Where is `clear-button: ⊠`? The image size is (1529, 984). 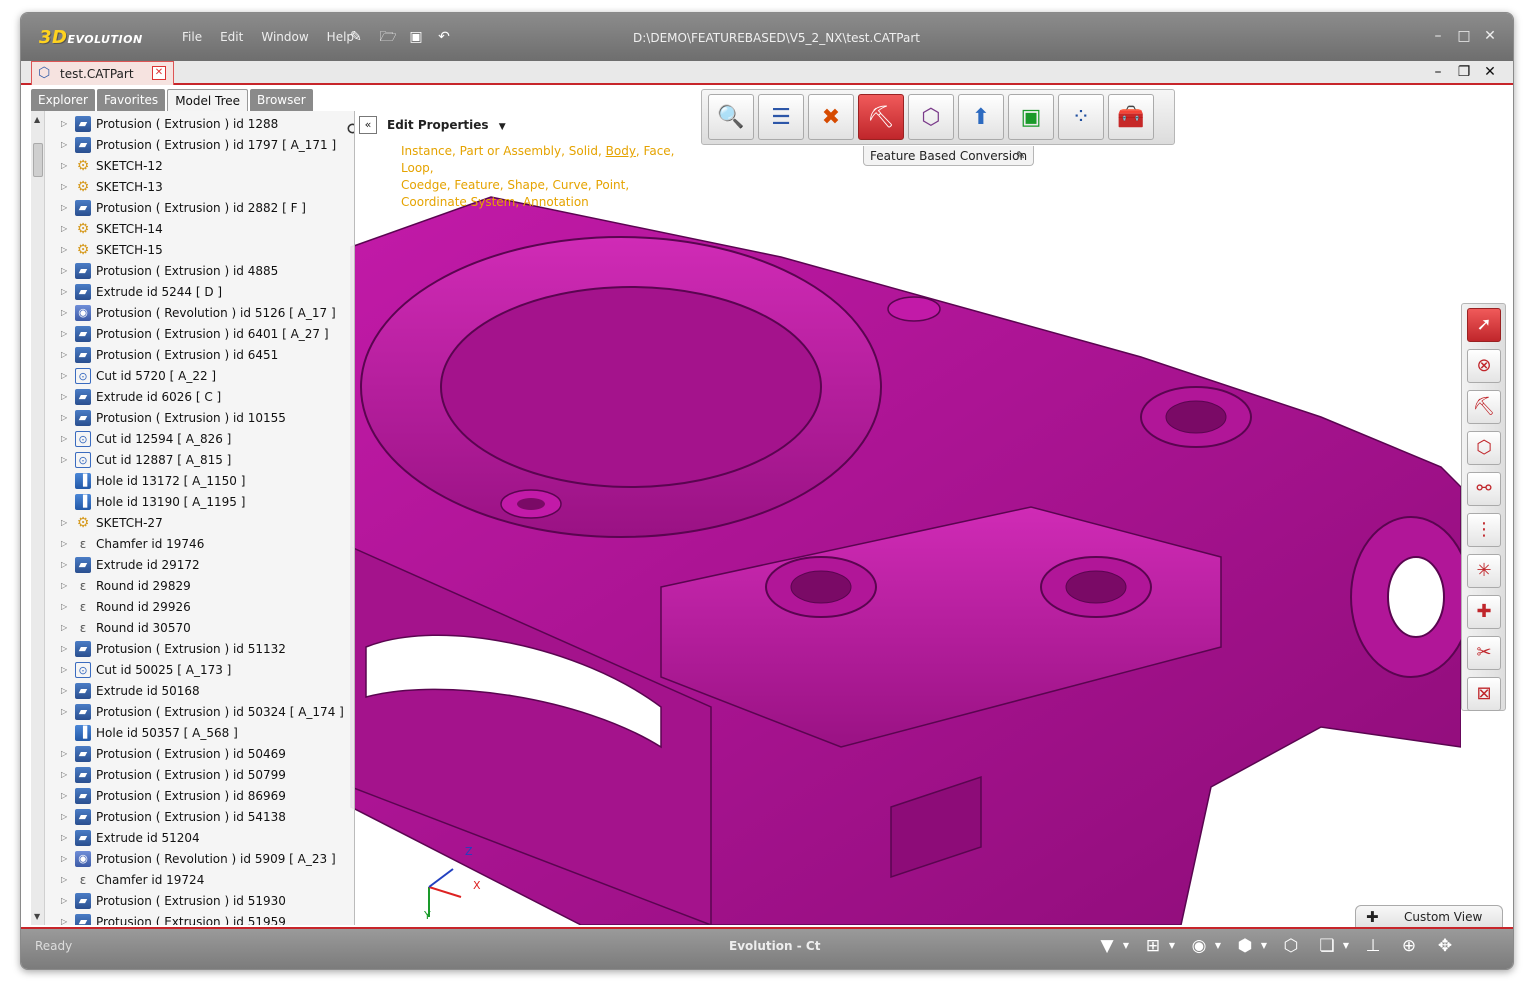
clear-button: ⊠ is located at coordinates (1484, 694).